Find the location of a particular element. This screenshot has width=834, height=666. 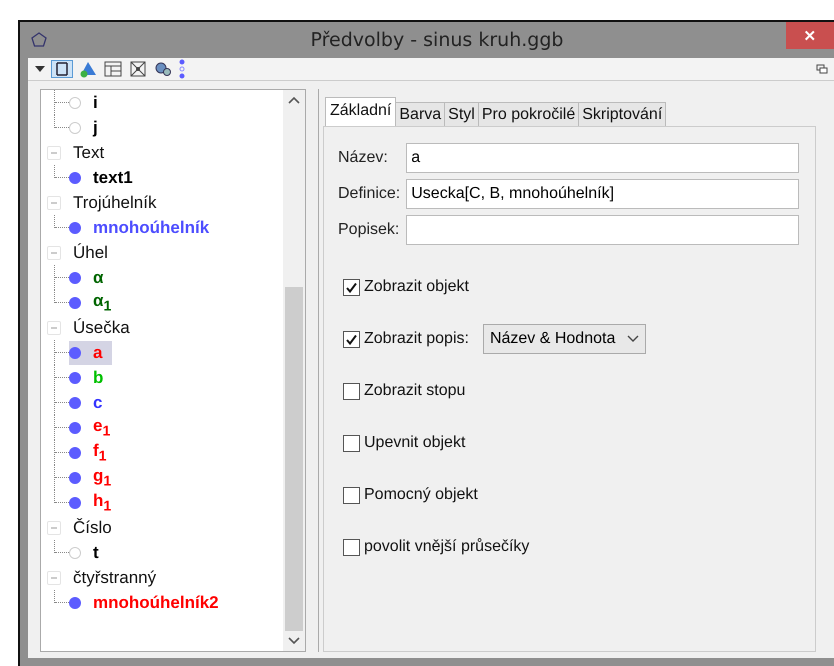

triangle-icon is located at coordinates (88, 69).